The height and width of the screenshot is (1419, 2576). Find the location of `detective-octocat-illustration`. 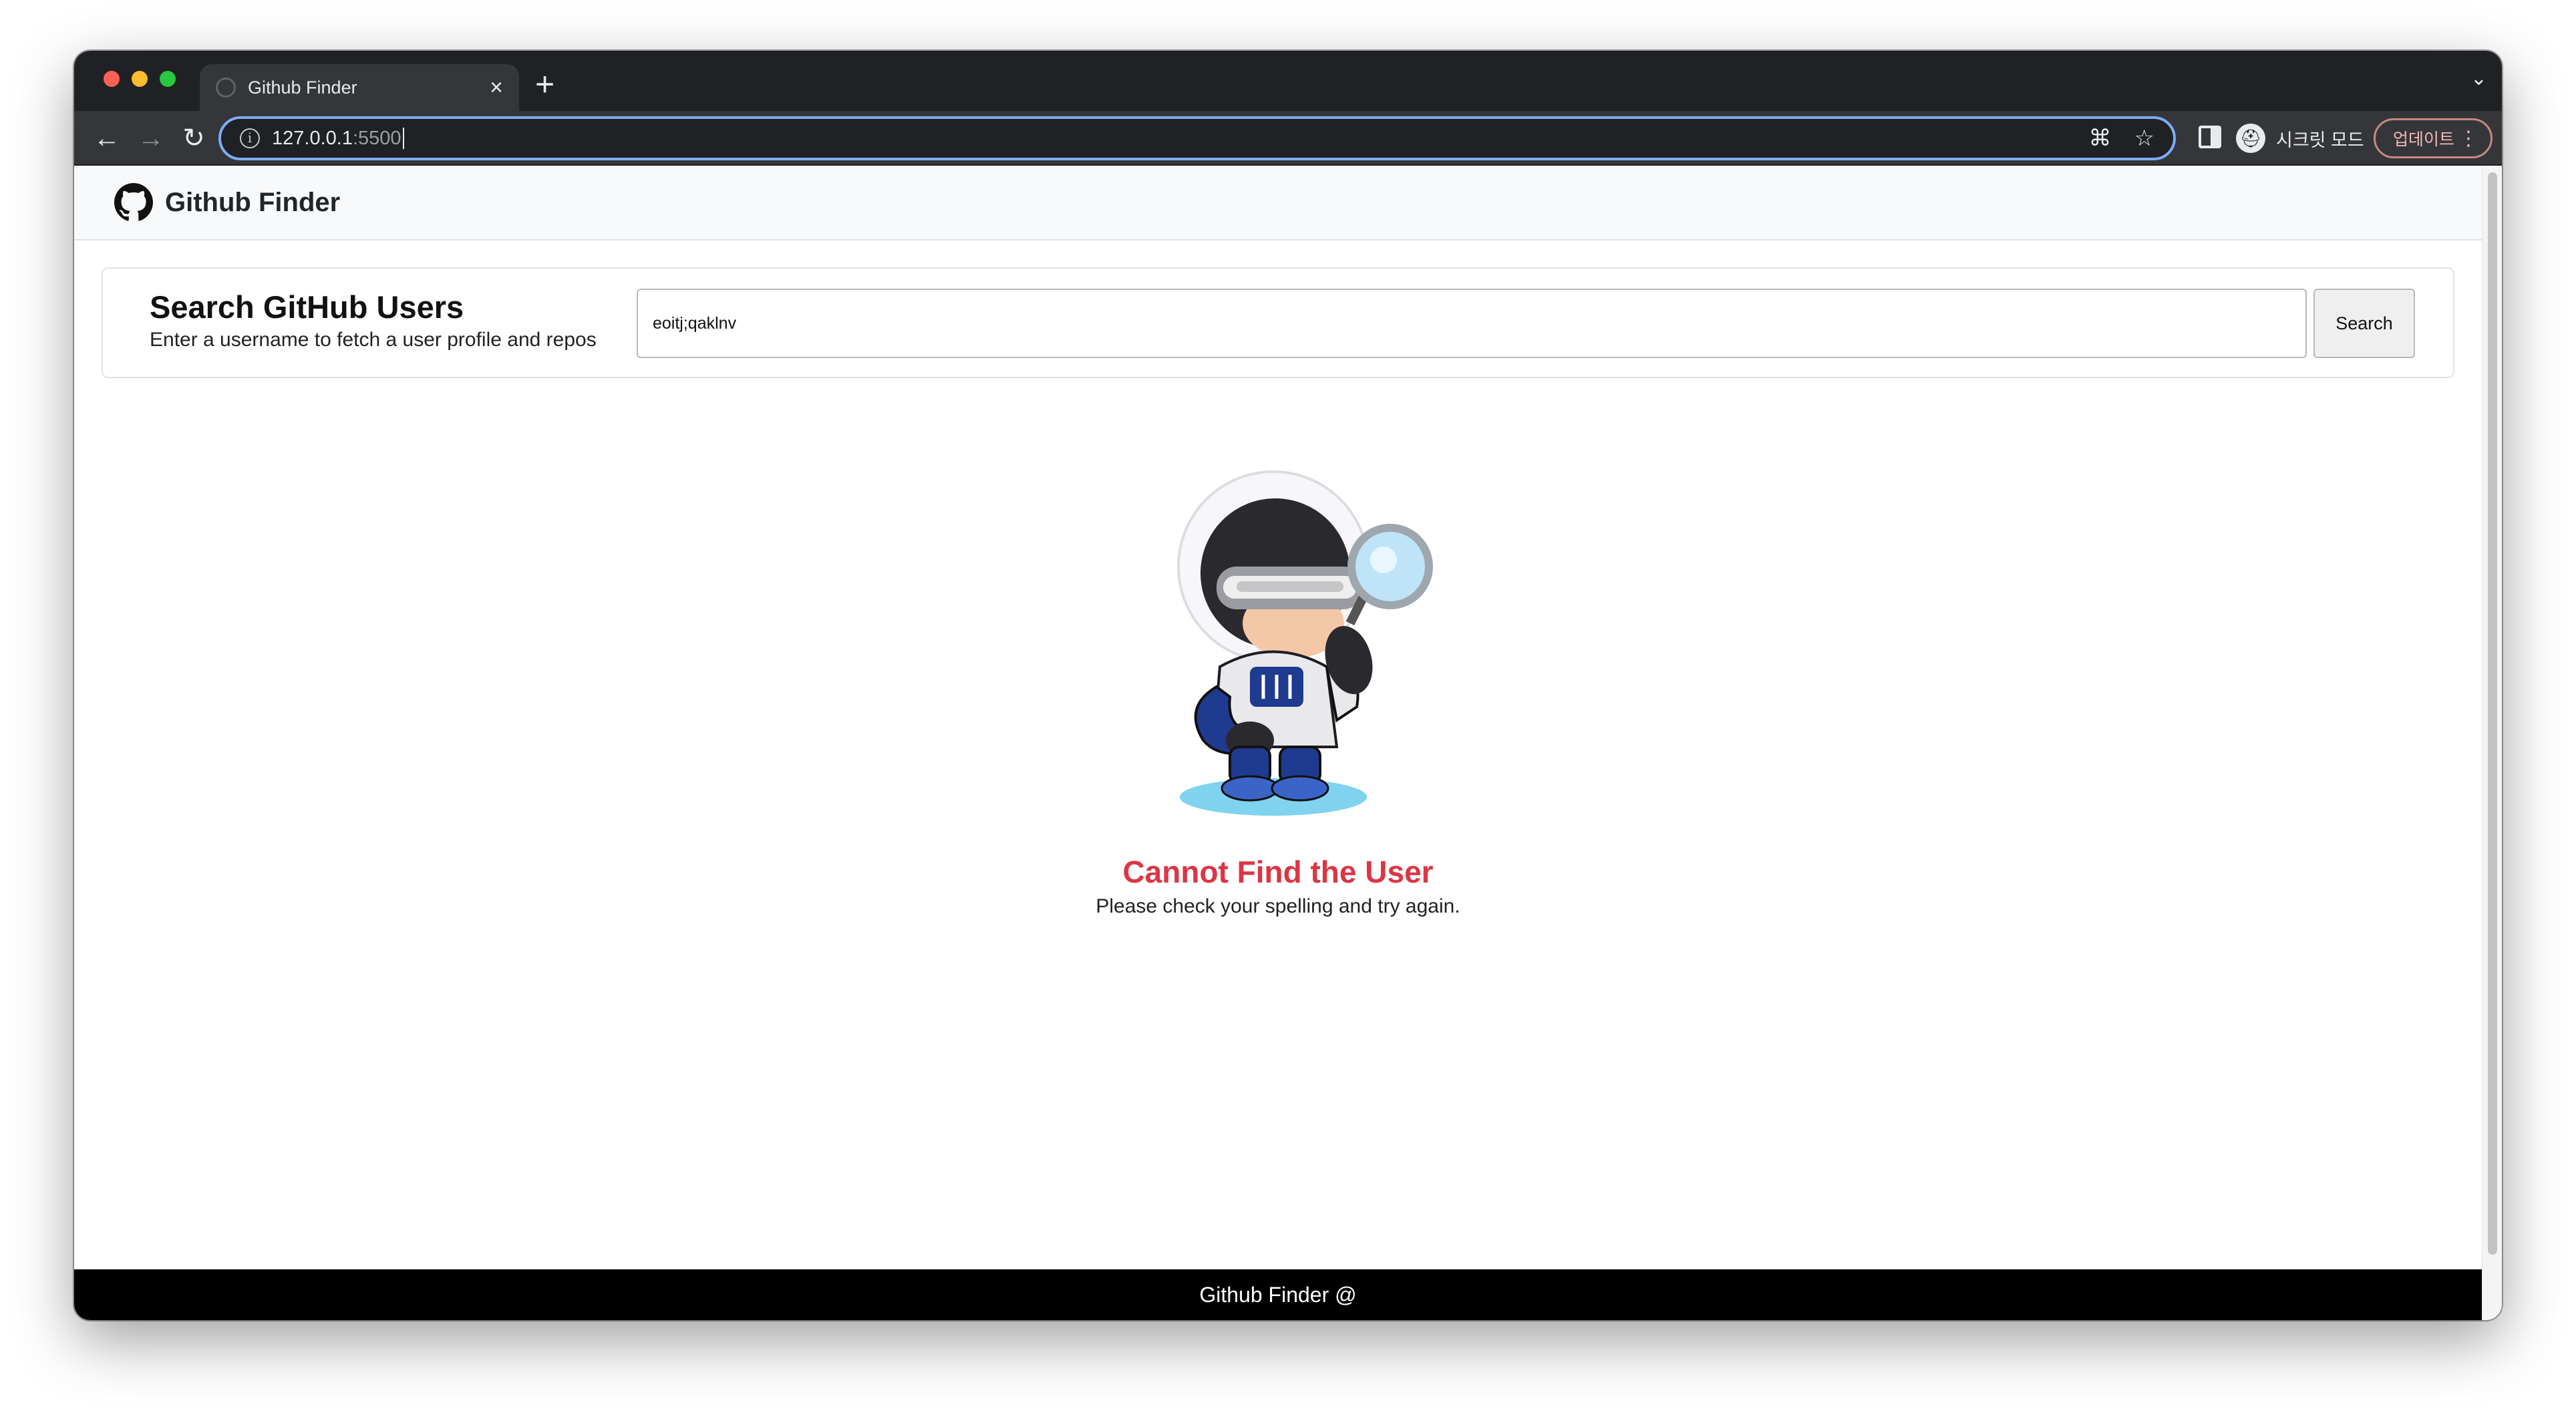

detective-octocat-illustration is located at coordinates (1305, 643).